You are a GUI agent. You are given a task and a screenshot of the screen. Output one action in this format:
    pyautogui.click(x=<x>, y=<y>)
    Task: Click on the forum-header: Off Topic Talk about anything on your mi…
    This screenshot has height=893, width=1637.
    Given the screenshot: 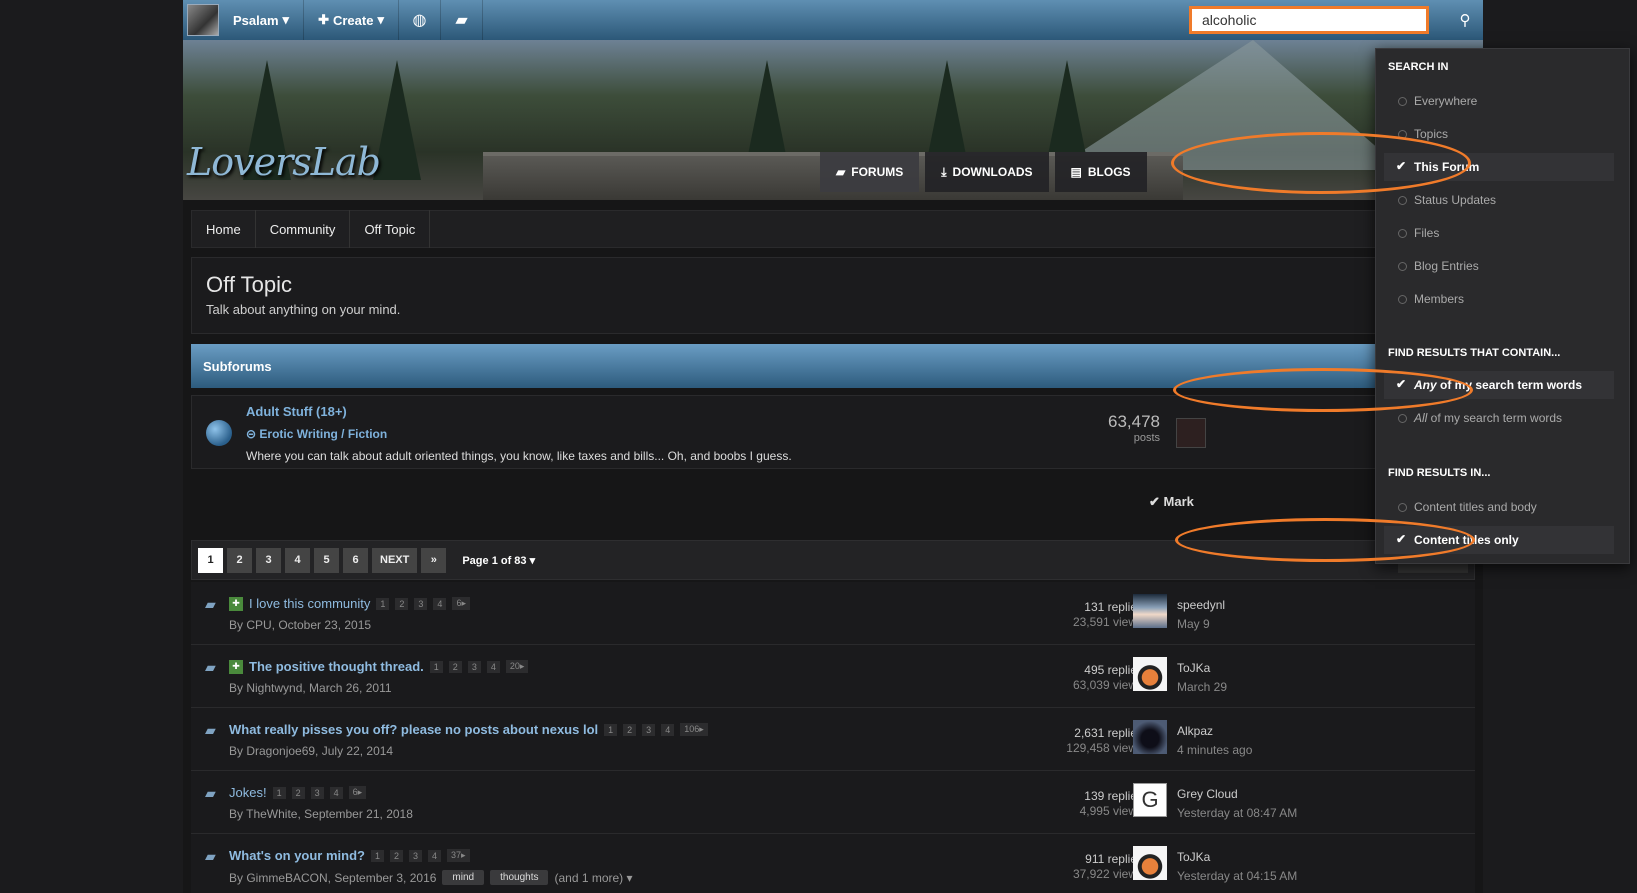 What is the action you would take?
    pyautogui.click(x=833, y=295)
    